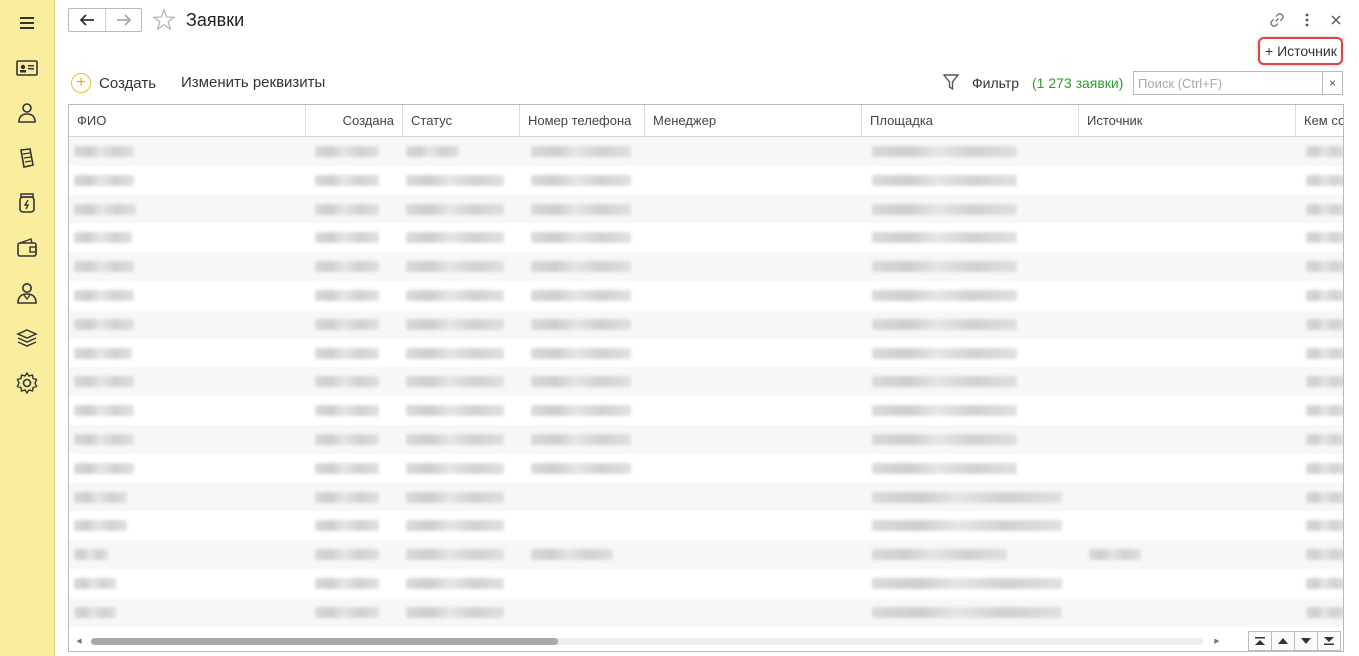 The height and width of the screenshot is (656, 1359). I want to click on person-icon, so click(27, 113).